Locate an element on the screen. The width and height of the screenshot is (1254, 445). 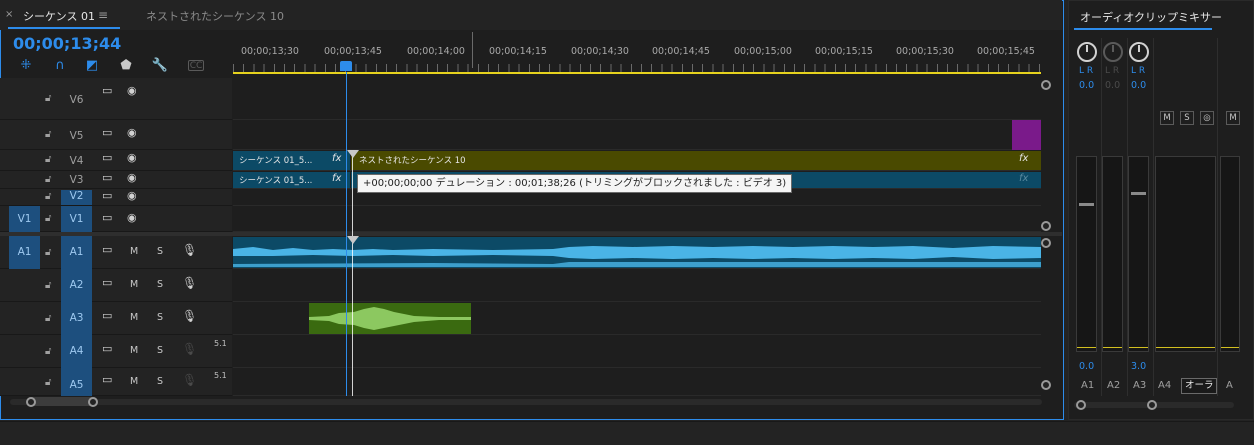
track-lane-v5 is located at coordinates (637, 135).